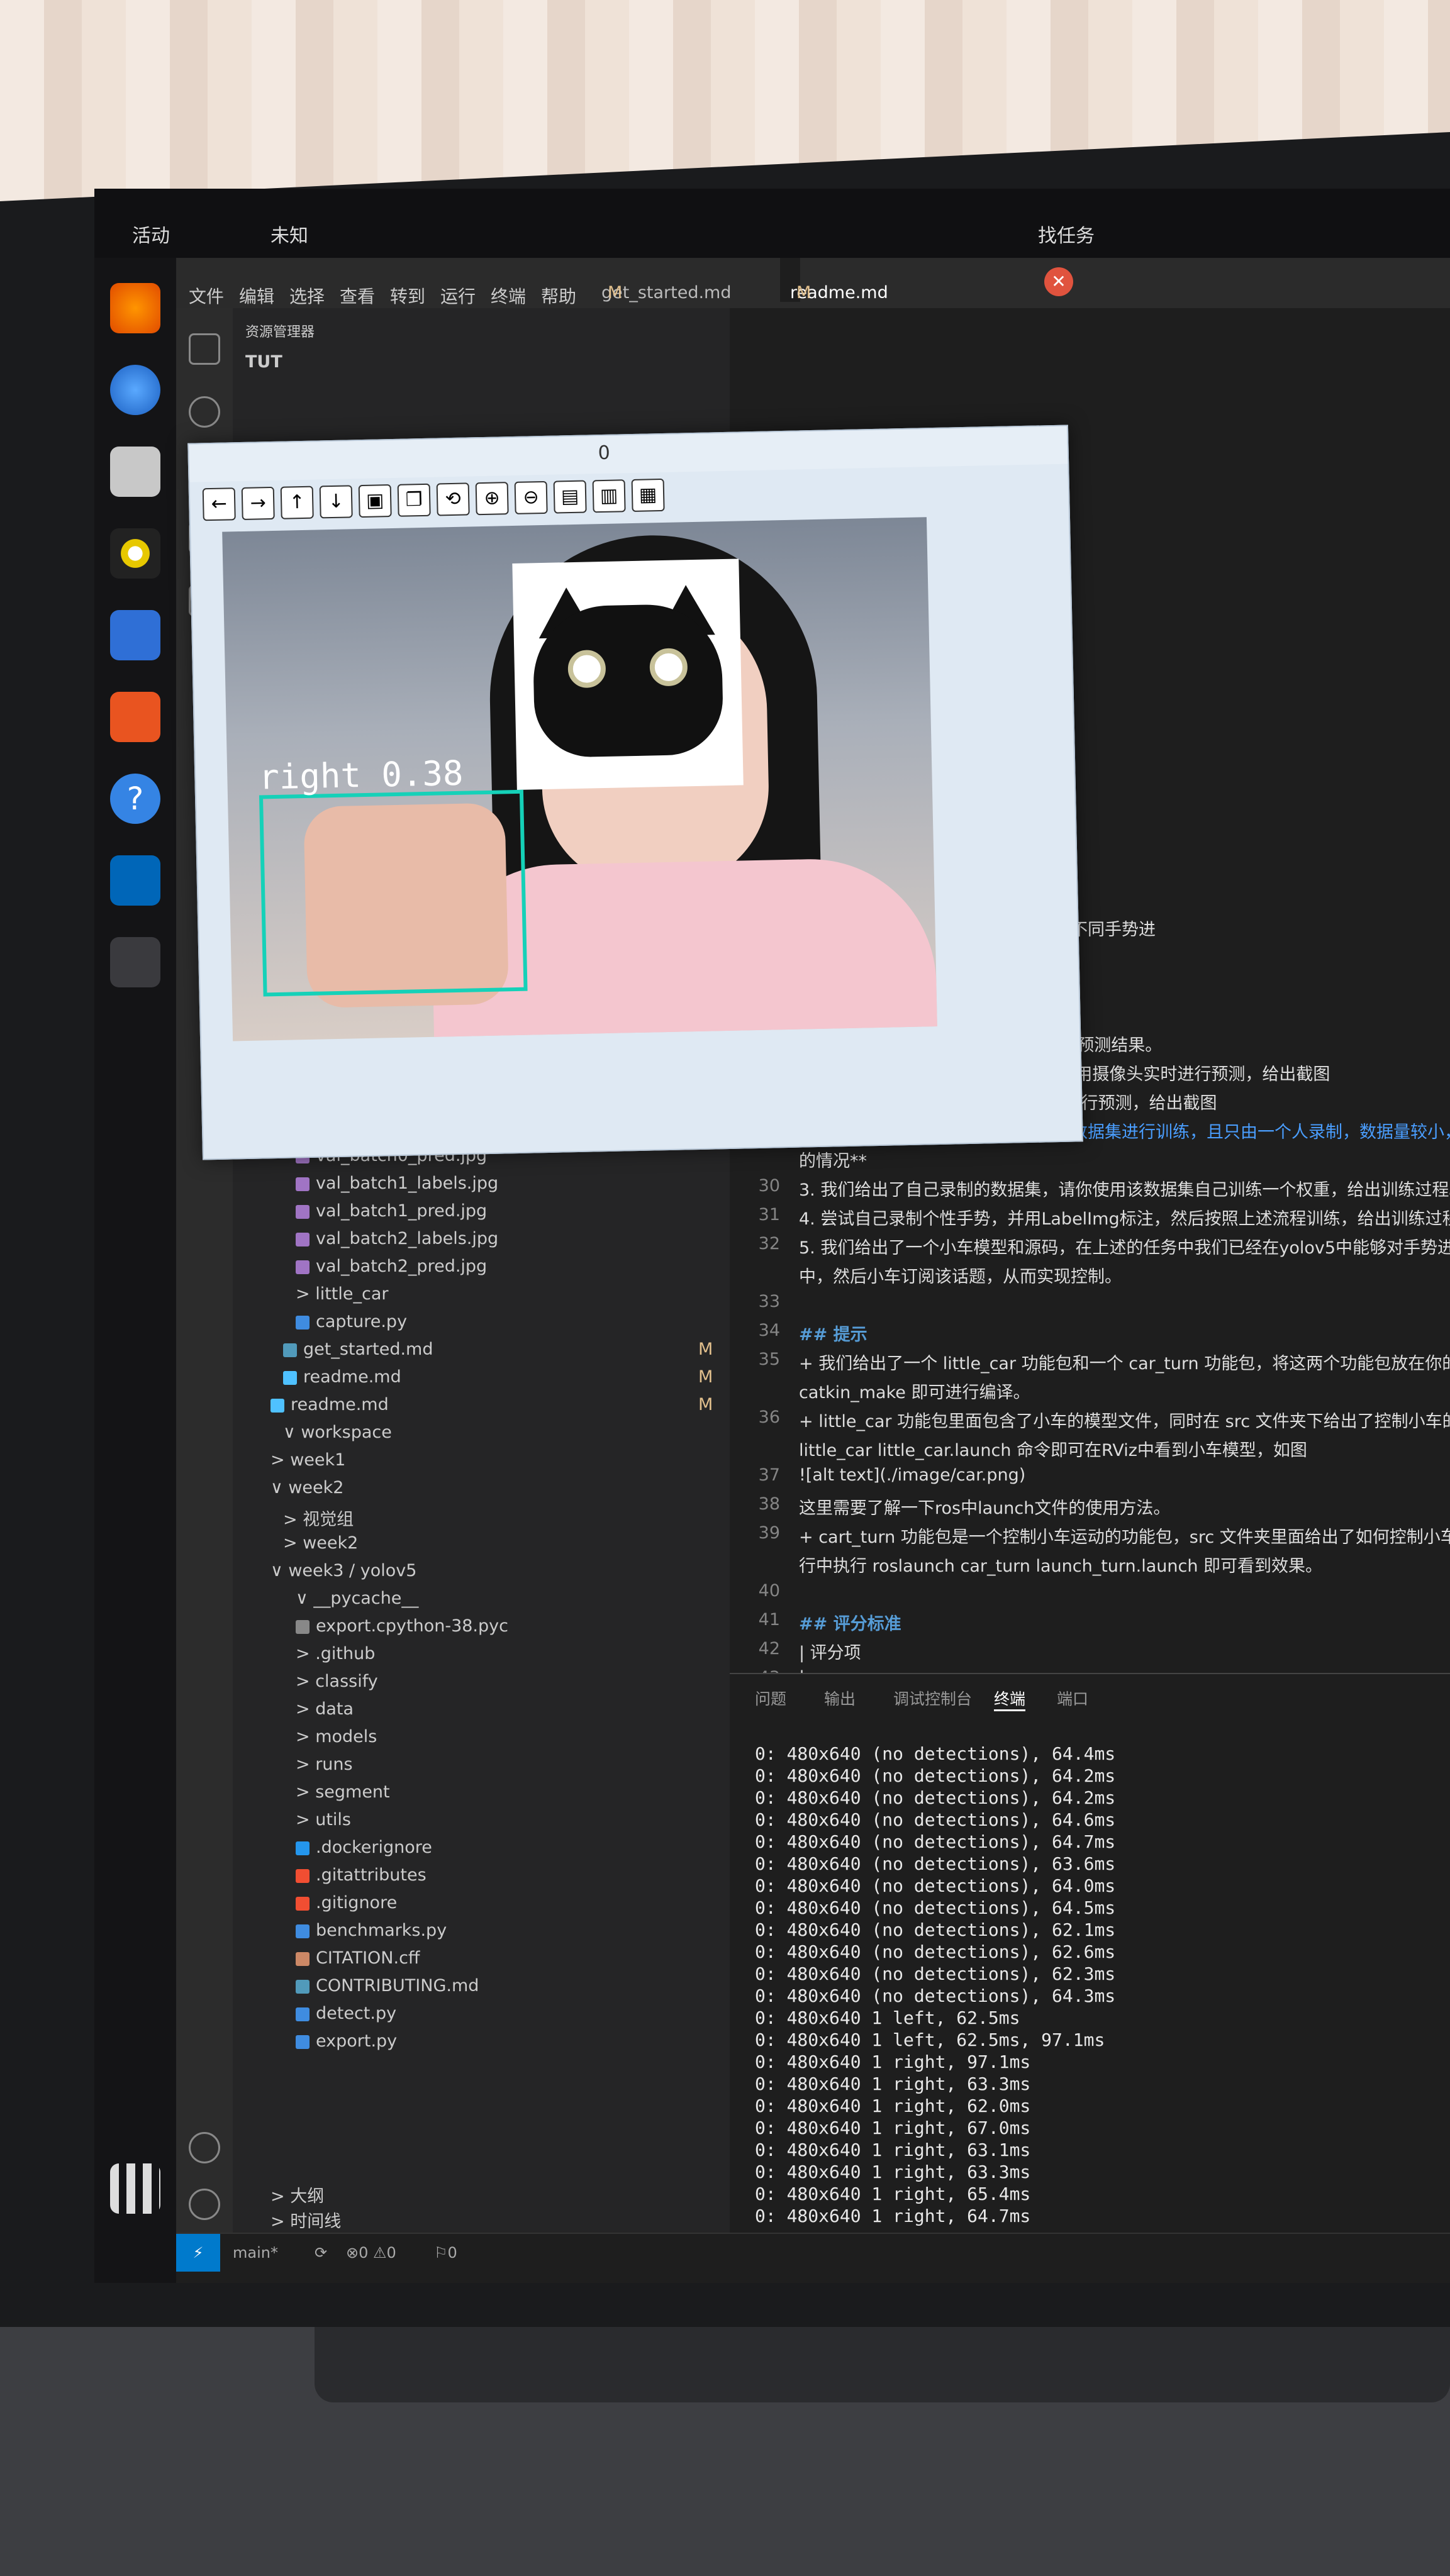  I want to click on tree-item: > little_car, so click(342, 1294).